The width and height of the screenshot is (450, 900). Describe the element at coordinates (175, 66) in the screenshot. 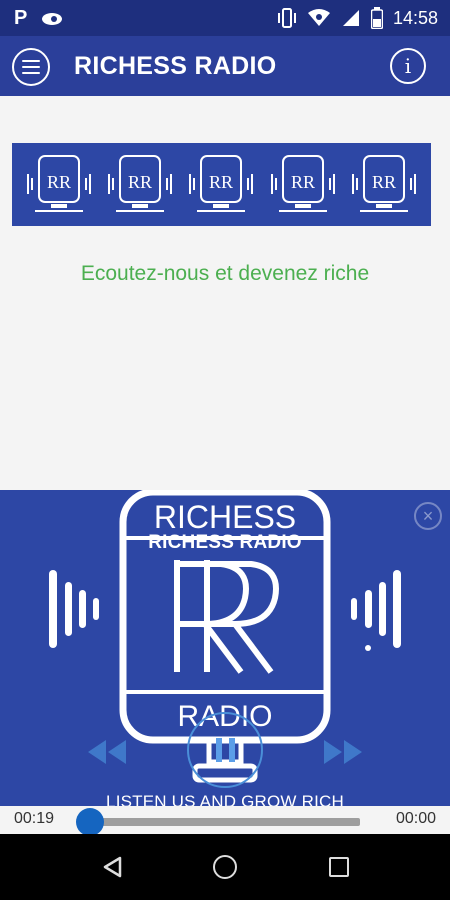

I see `app-title: RICHESS RADIO` at that location.